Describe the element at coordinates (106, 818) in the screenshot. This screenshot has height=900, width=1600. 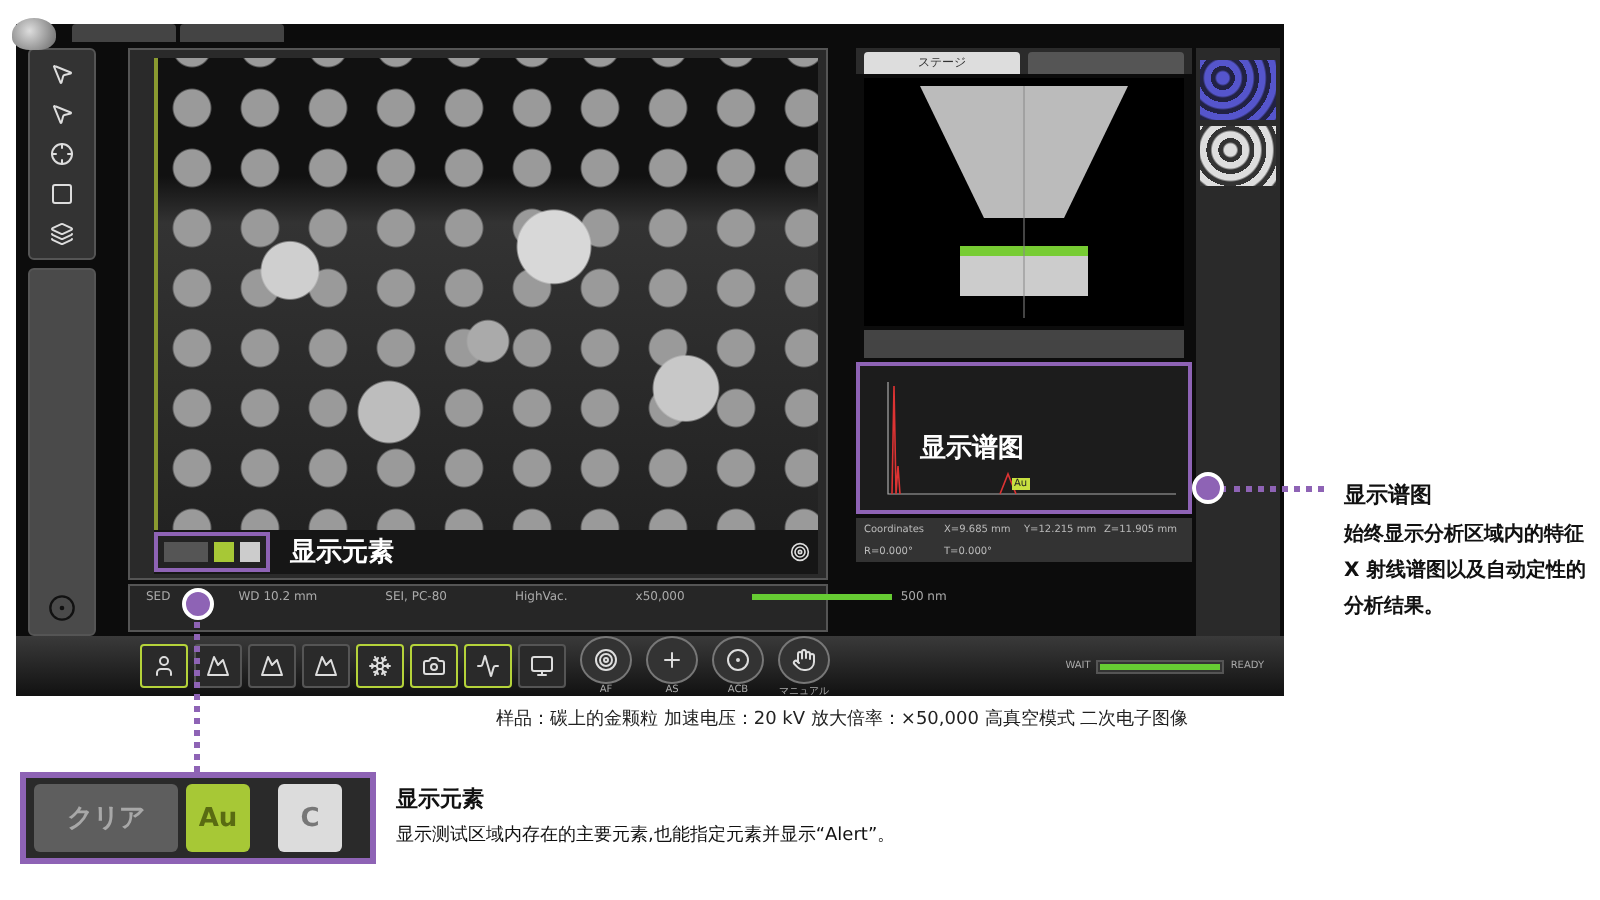
I see `element-button: クリア` at that location.